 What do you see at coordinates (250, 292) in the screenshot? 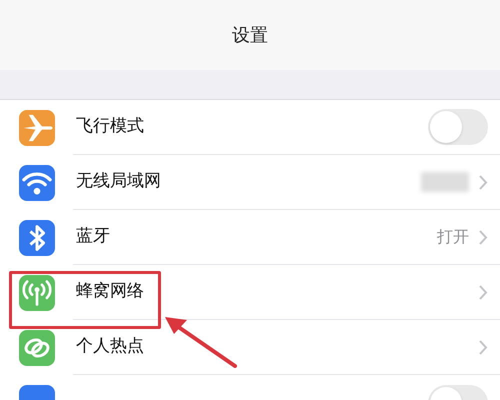
I see `settings-row: 蜂窝网络` at bounding box center [250, 292].